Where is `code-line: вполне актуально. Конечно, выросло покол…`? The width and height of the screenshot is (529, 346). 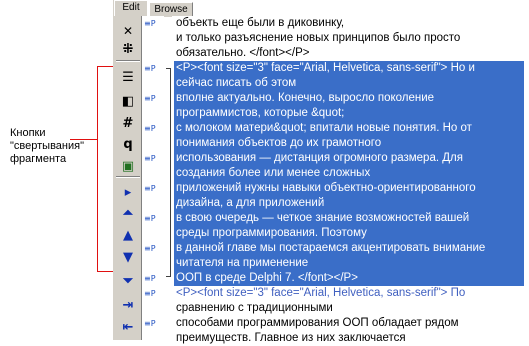
code-line: вполне актуально. Конечно, выросло покол… is located at coordinates (305, 98).